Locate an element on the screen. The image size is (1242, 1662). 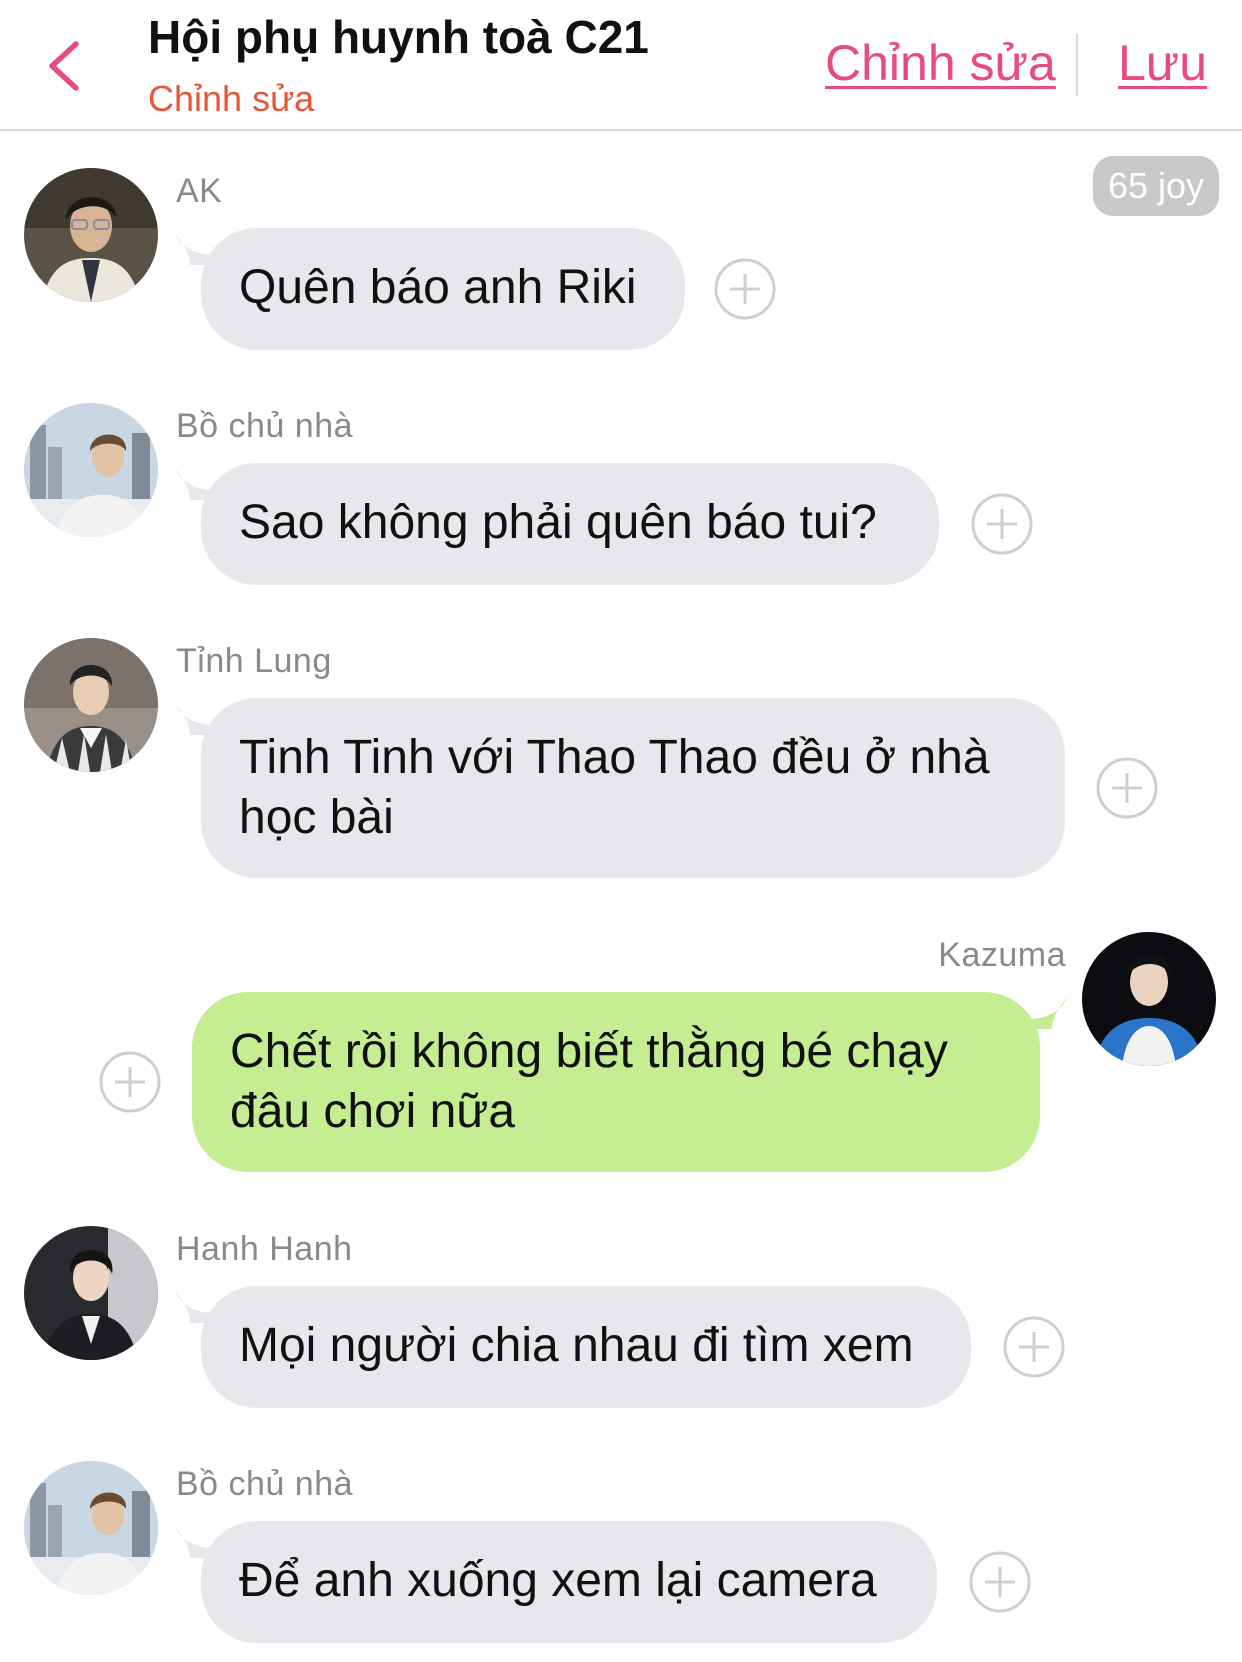
chat-title: Hội phụ huynh toà C21 is located at coordinates (398, 37).